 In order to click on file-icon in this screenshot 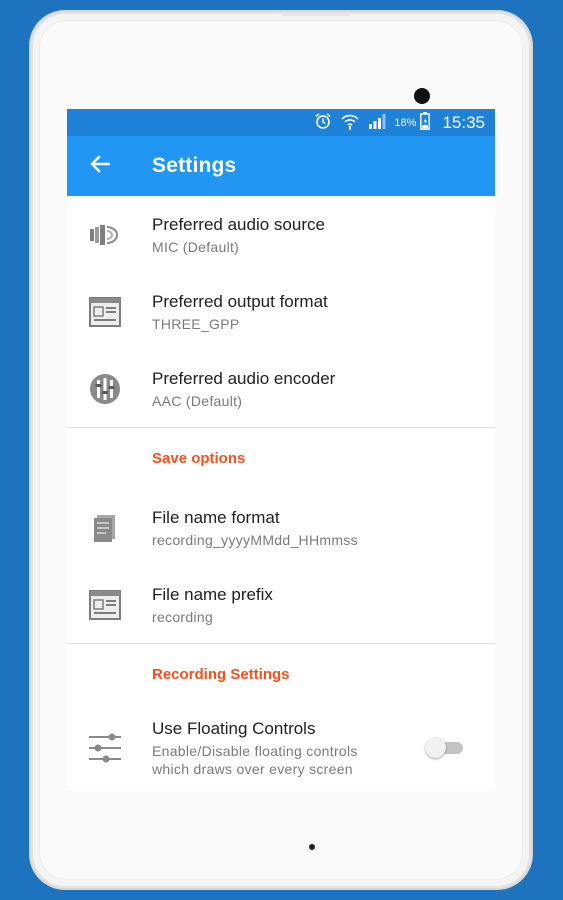, I will do `click(105, 528)`.